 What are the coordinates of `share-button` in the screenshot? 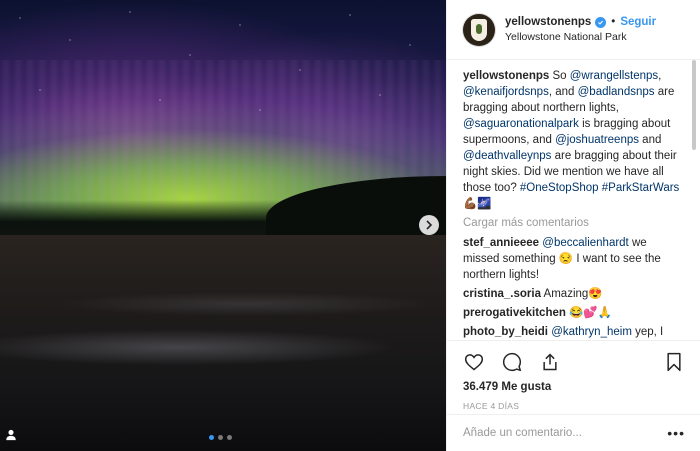 It's located at (550, 362).